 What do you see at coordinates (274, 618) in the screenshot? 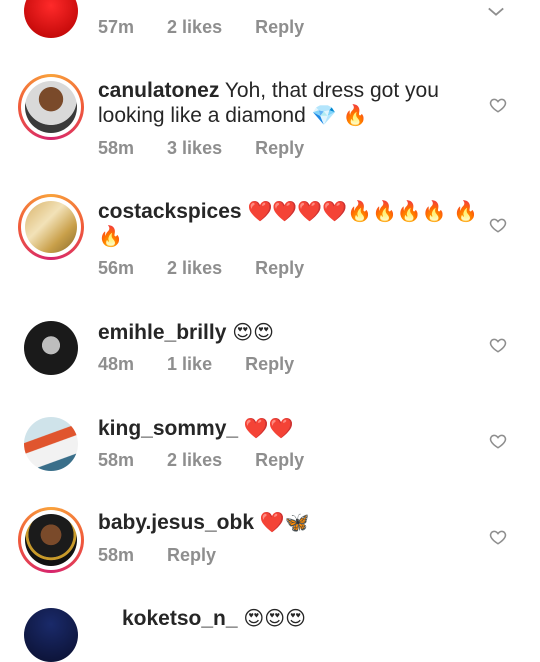
I see `comment-emoji: 😍😍😍` at bounding box center [274, 618].